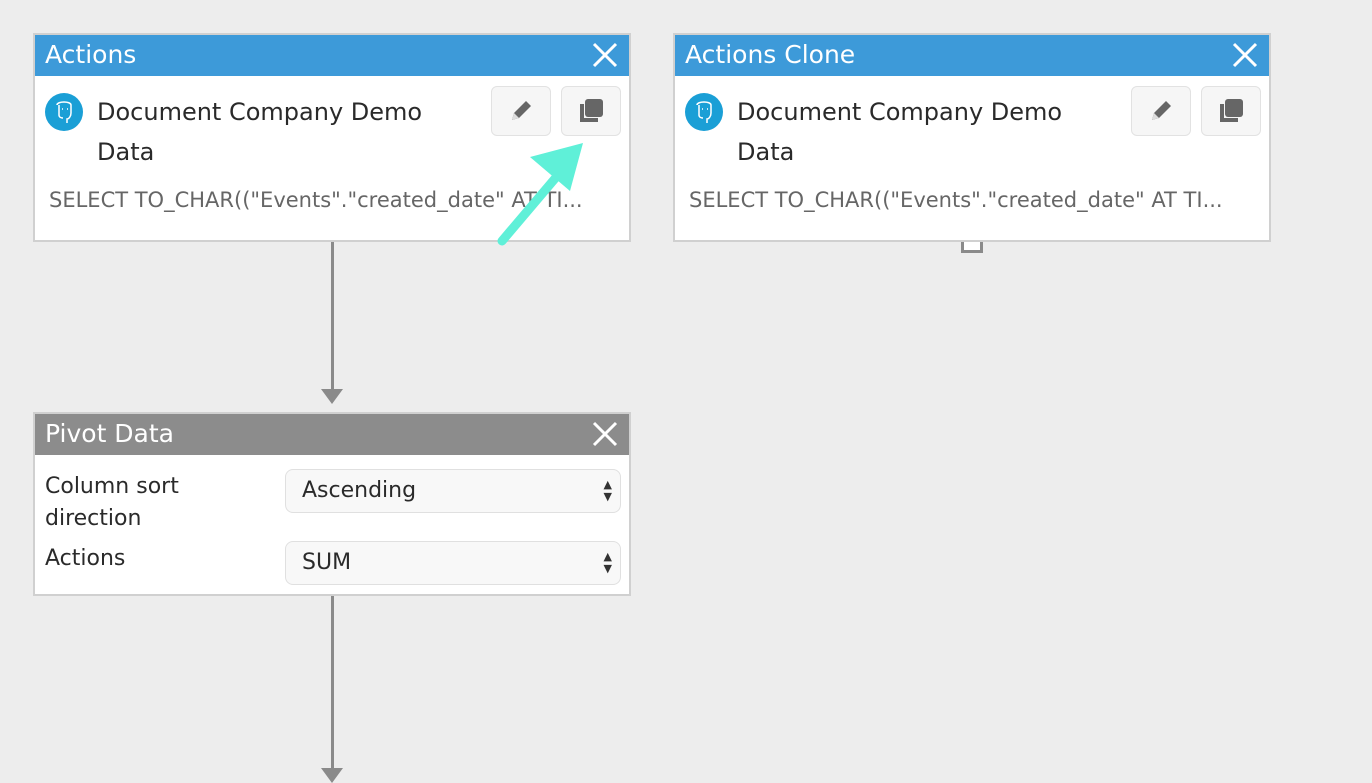 The image size is (1372, 783). Describe the element at coordinates (112, 502) in the screenshot. I see `field-label: Column sort direction` at that location.